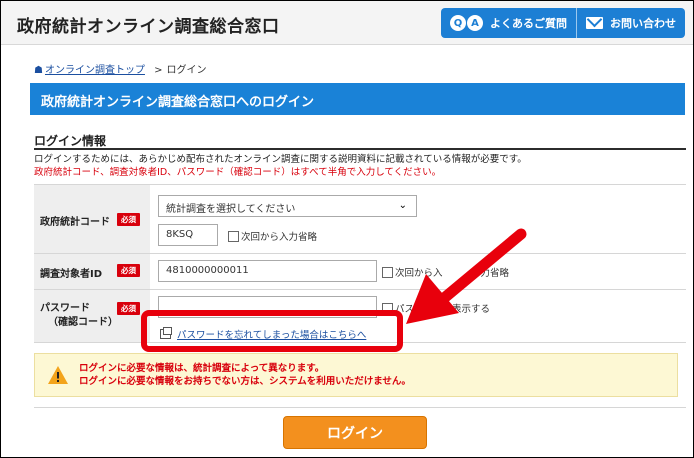  I want to click on stat-code-skip-label: 次回から入力省略, so click(279, 237).